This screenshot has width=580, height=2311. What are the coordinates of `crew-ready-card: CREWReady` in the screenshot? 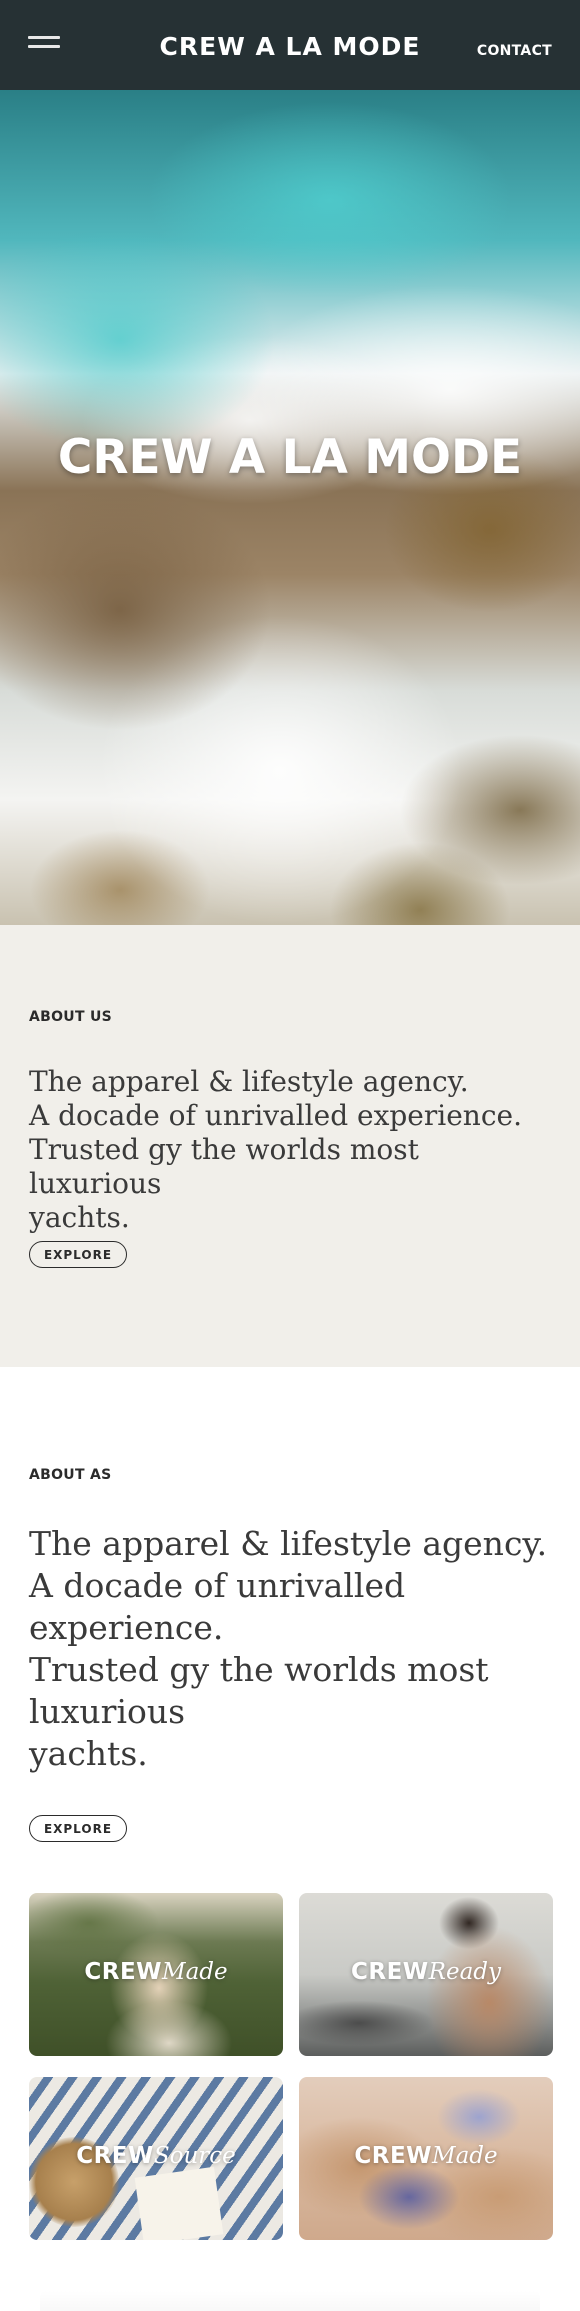 It's located at (426, 1974).